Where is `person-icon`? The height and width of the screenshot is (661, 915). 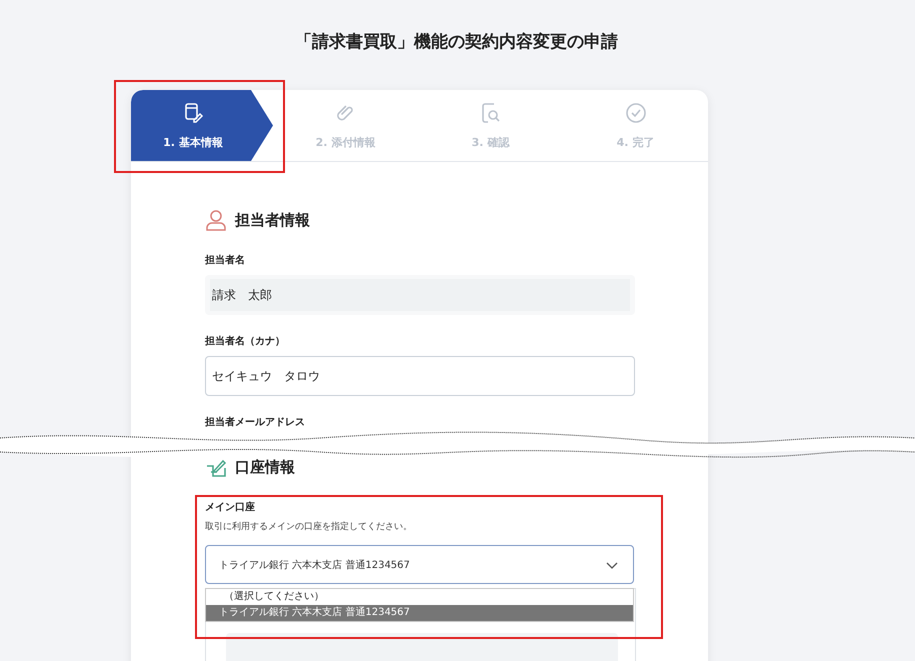 person-icon is located at coordinates (216, 220).